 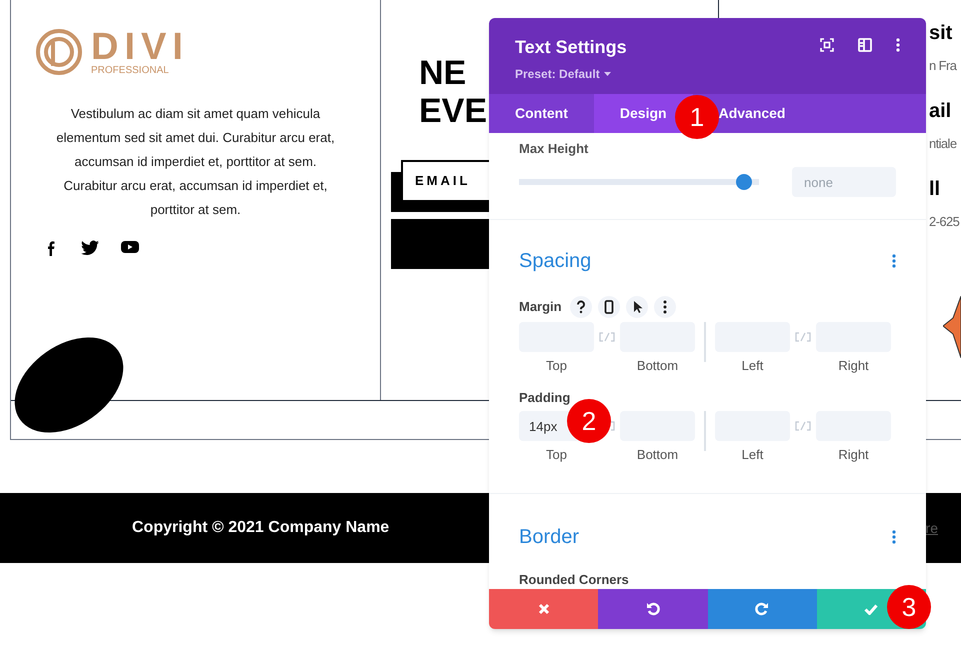 I want to click on contact-heading: ll, so click(x=935, y=189).